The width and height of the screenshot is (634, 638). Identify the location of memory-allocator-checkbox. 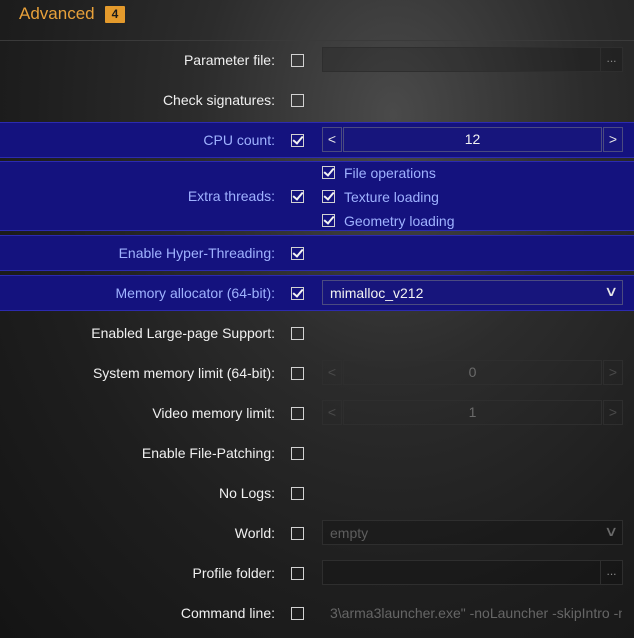
(297, 293).